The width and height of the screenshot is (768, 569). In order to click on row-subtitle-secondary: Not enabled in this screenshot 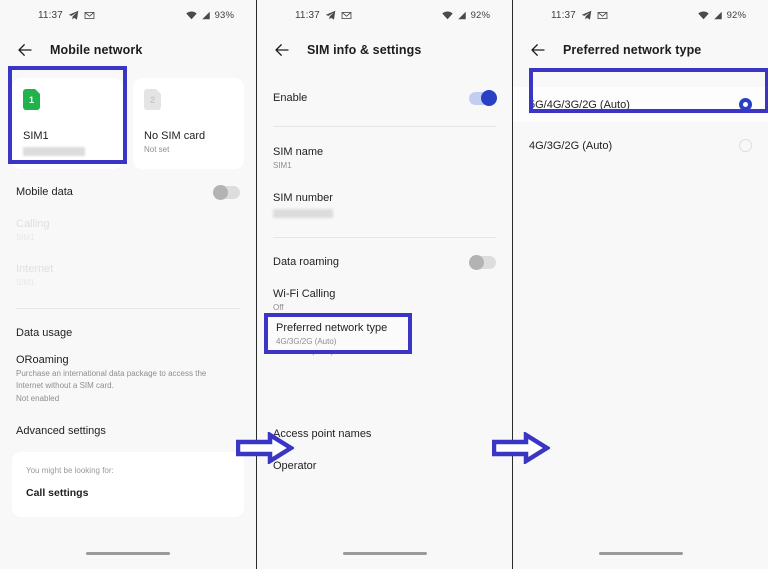, I will do `click(38, 398)`.